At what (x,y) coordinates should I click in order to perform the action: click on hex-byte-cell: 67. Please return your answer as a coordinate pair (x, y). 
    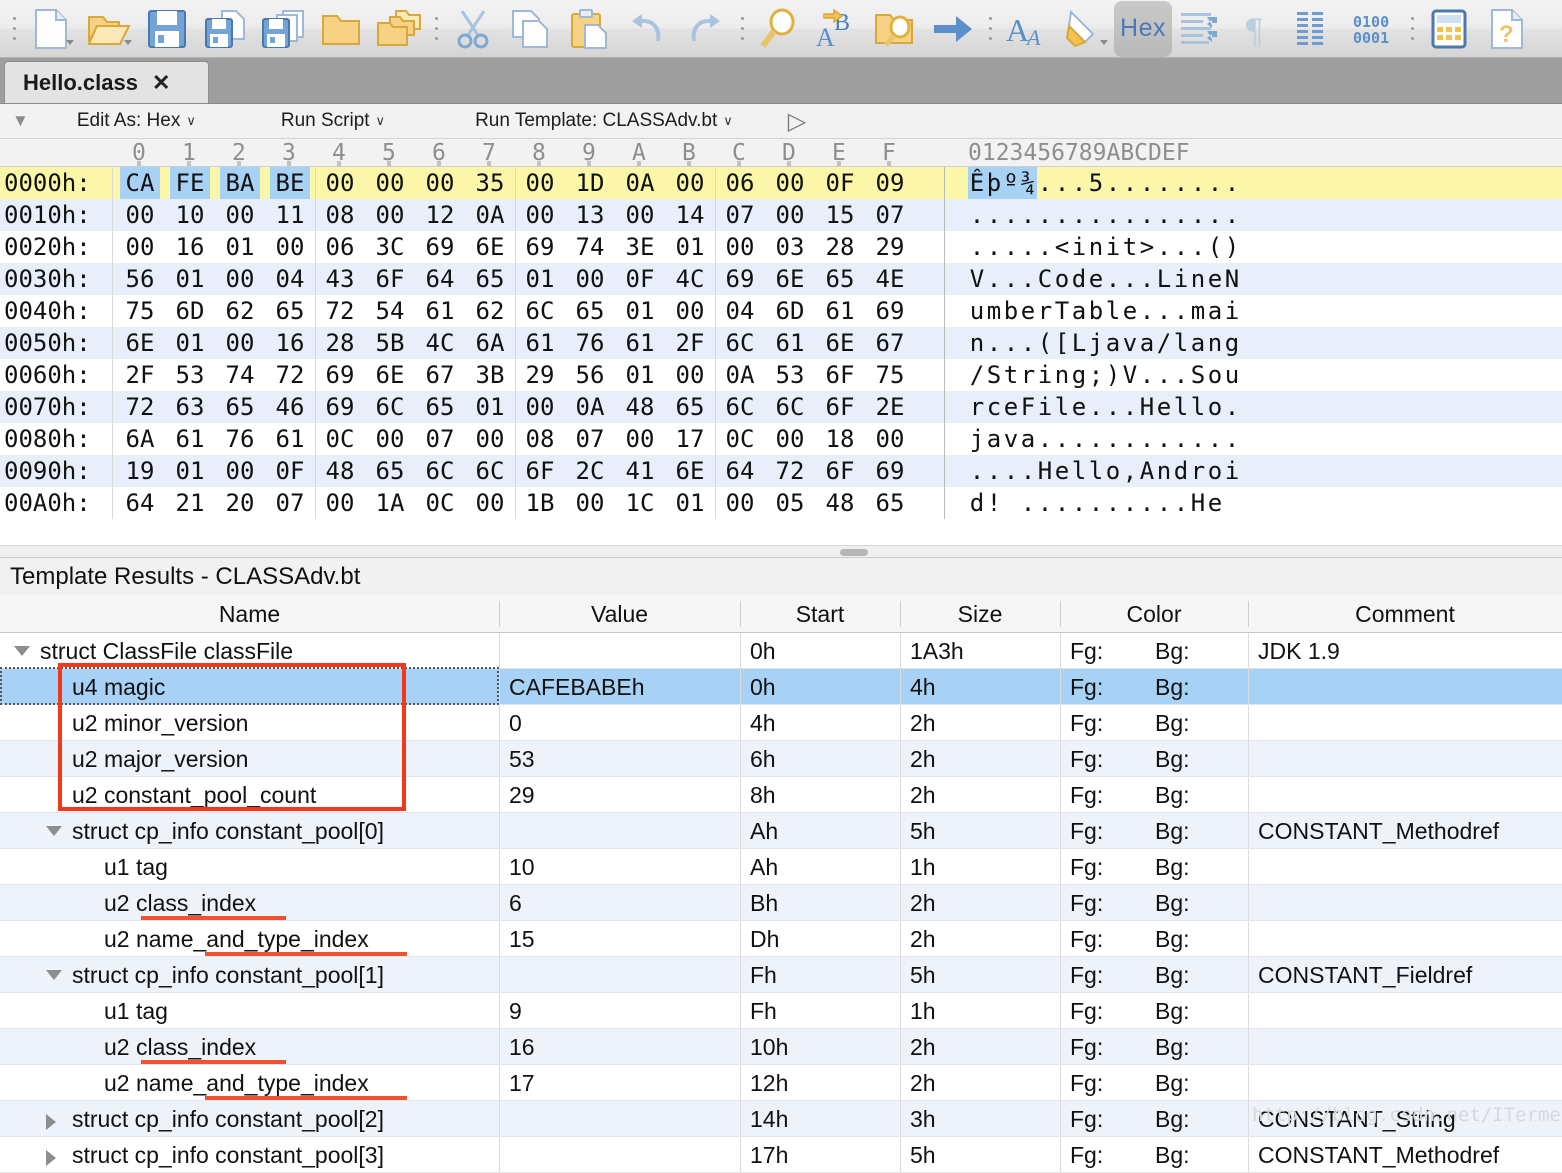
    Looking at the image, I should click on (440, 375).